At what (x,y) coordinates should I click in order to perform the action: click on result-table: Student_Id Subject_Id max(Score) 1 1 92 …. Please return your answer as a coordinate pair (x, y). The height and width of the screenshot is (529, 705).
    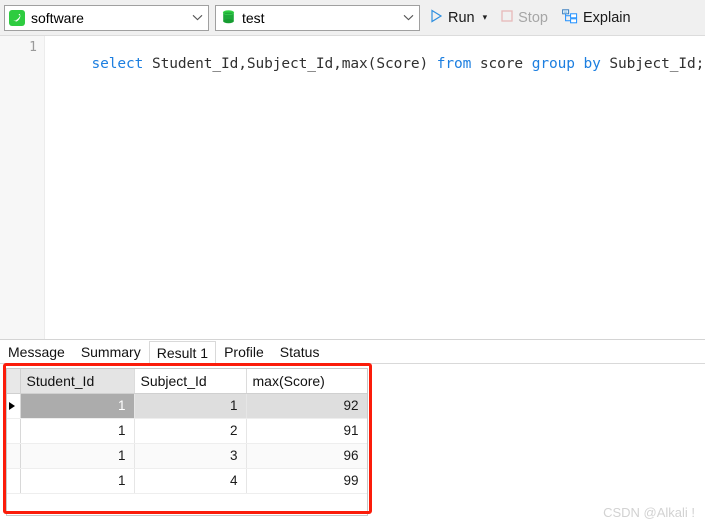
    Looking at the image, I should click on (187, 431).